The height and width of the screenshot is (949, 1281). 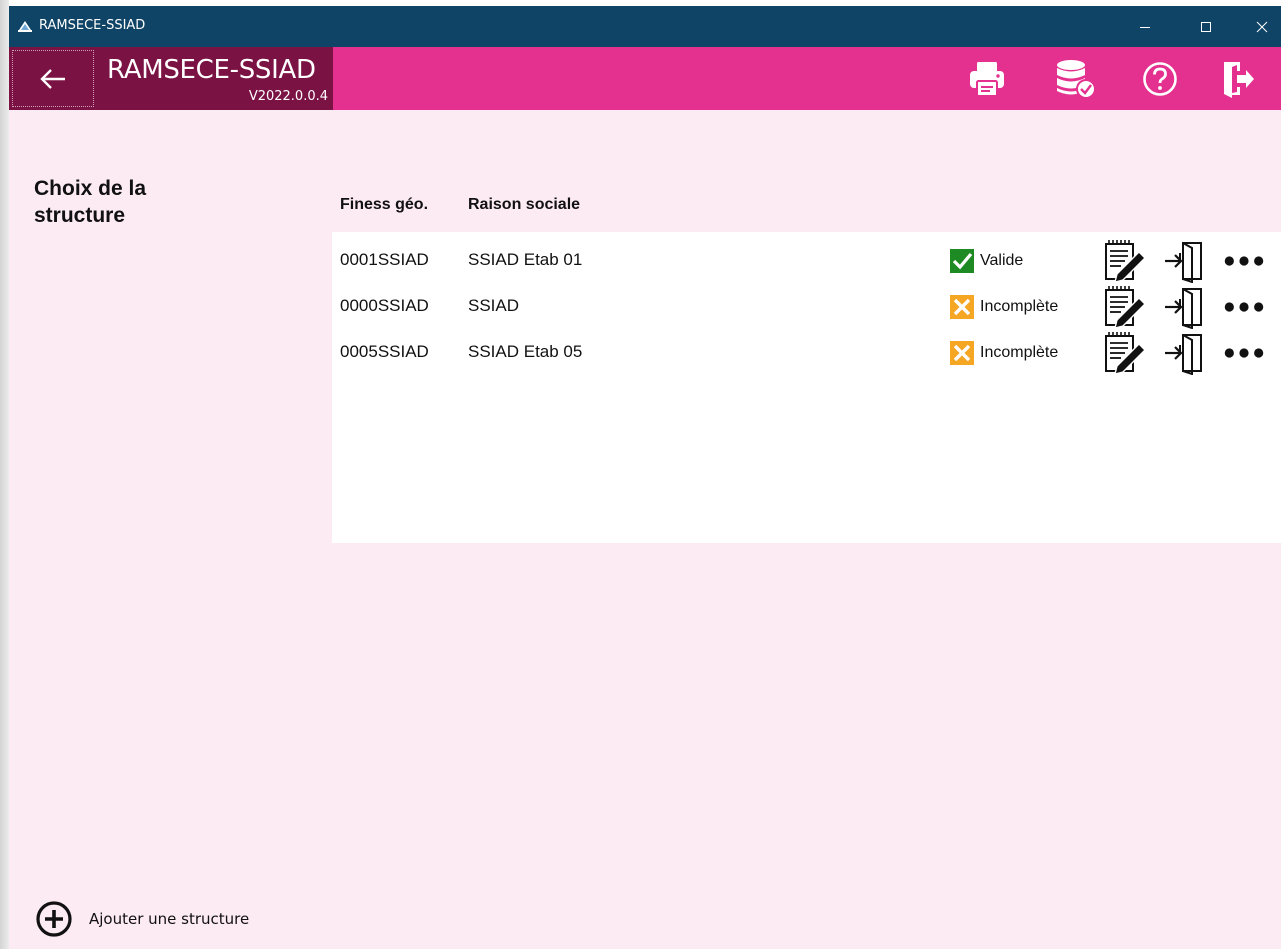 I want to click on back-button, so click(x=53, y=78).